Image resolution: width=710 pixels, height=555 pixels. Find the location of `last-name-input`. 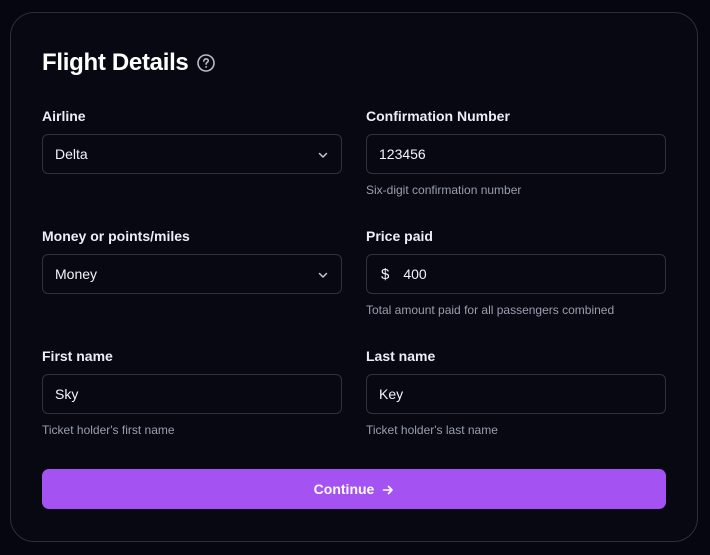

last-name-input is located at coordinates (516, 394).